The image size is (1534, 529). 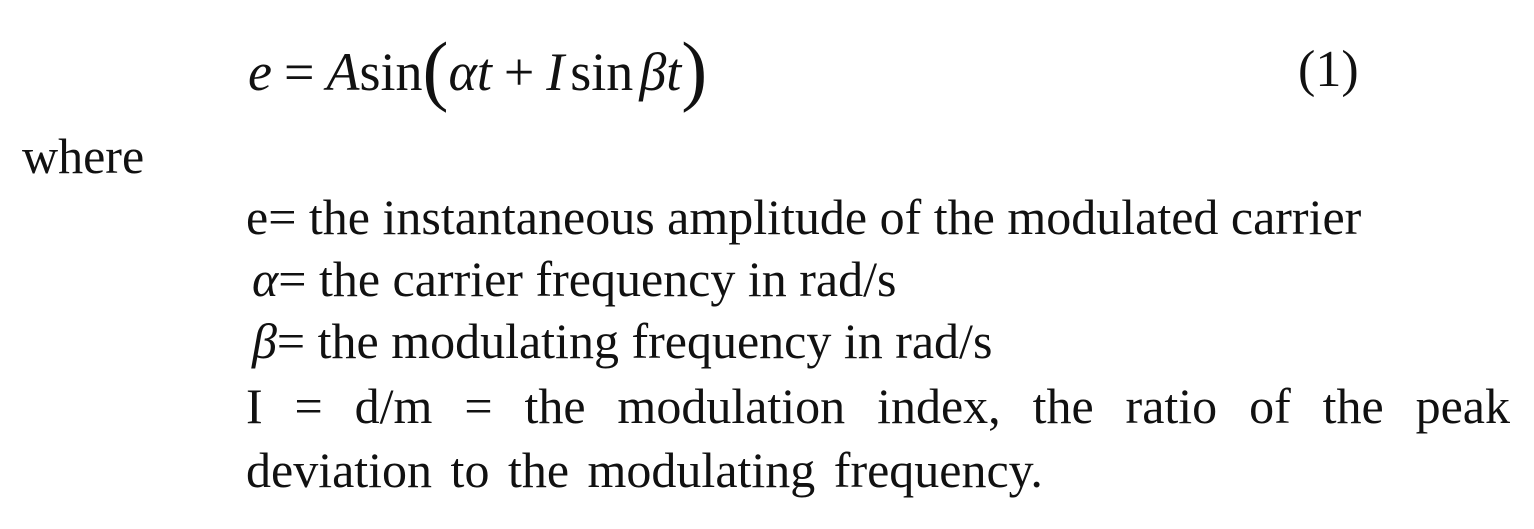 I want to click on definition-symbol: β, so click(x=264, y=341).